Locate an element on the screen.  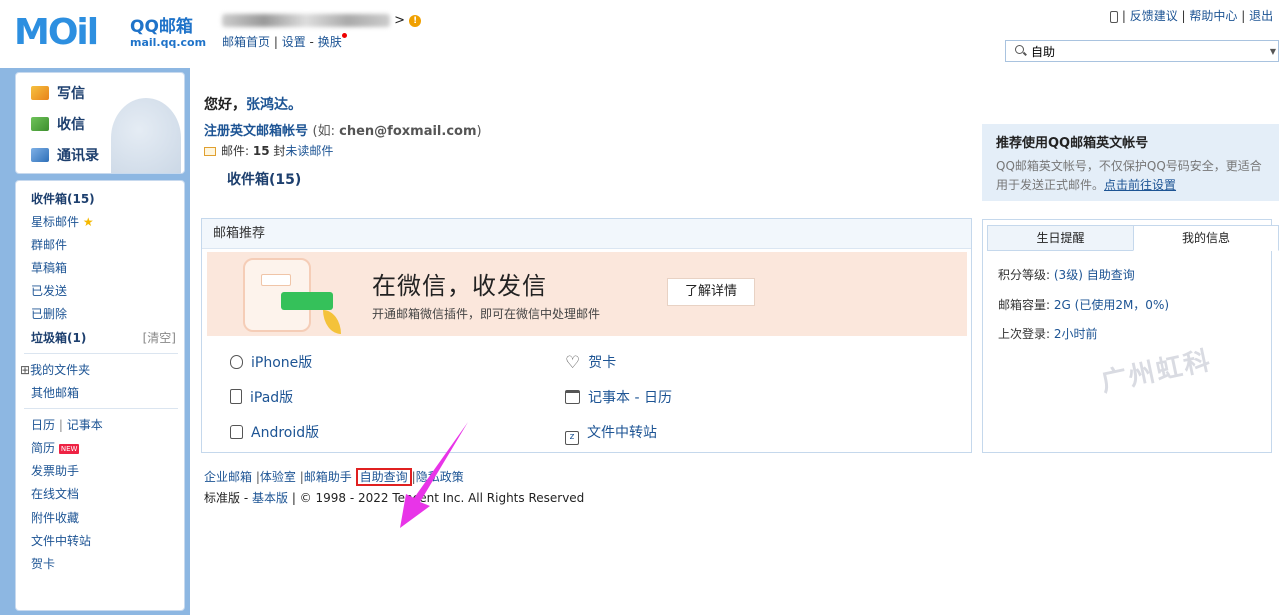
feedback-link: 反馈建议 is located at coordinates (1154, 16).